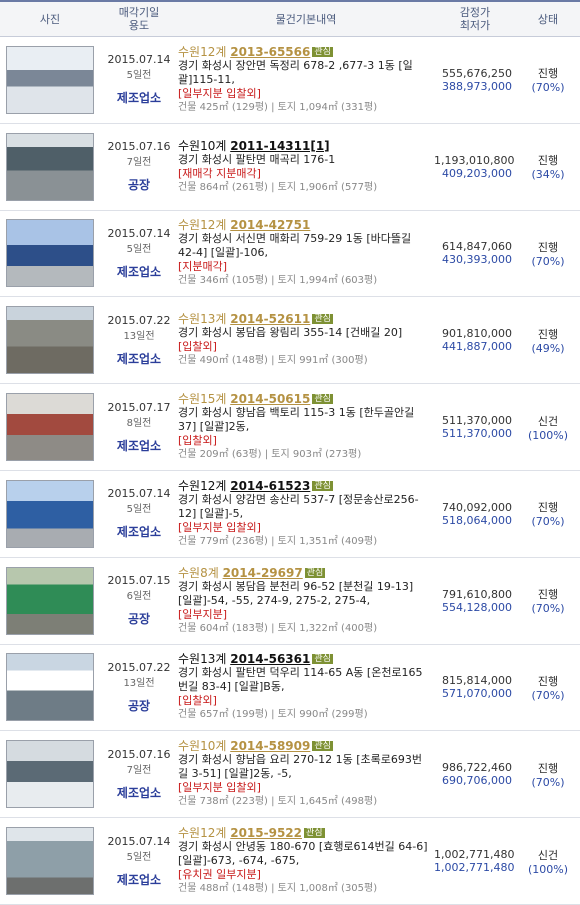  What do you see at coordinates (204, 399) in the screenshot?
I see `court-name: 수원15계` at bounding box center [204, 399].